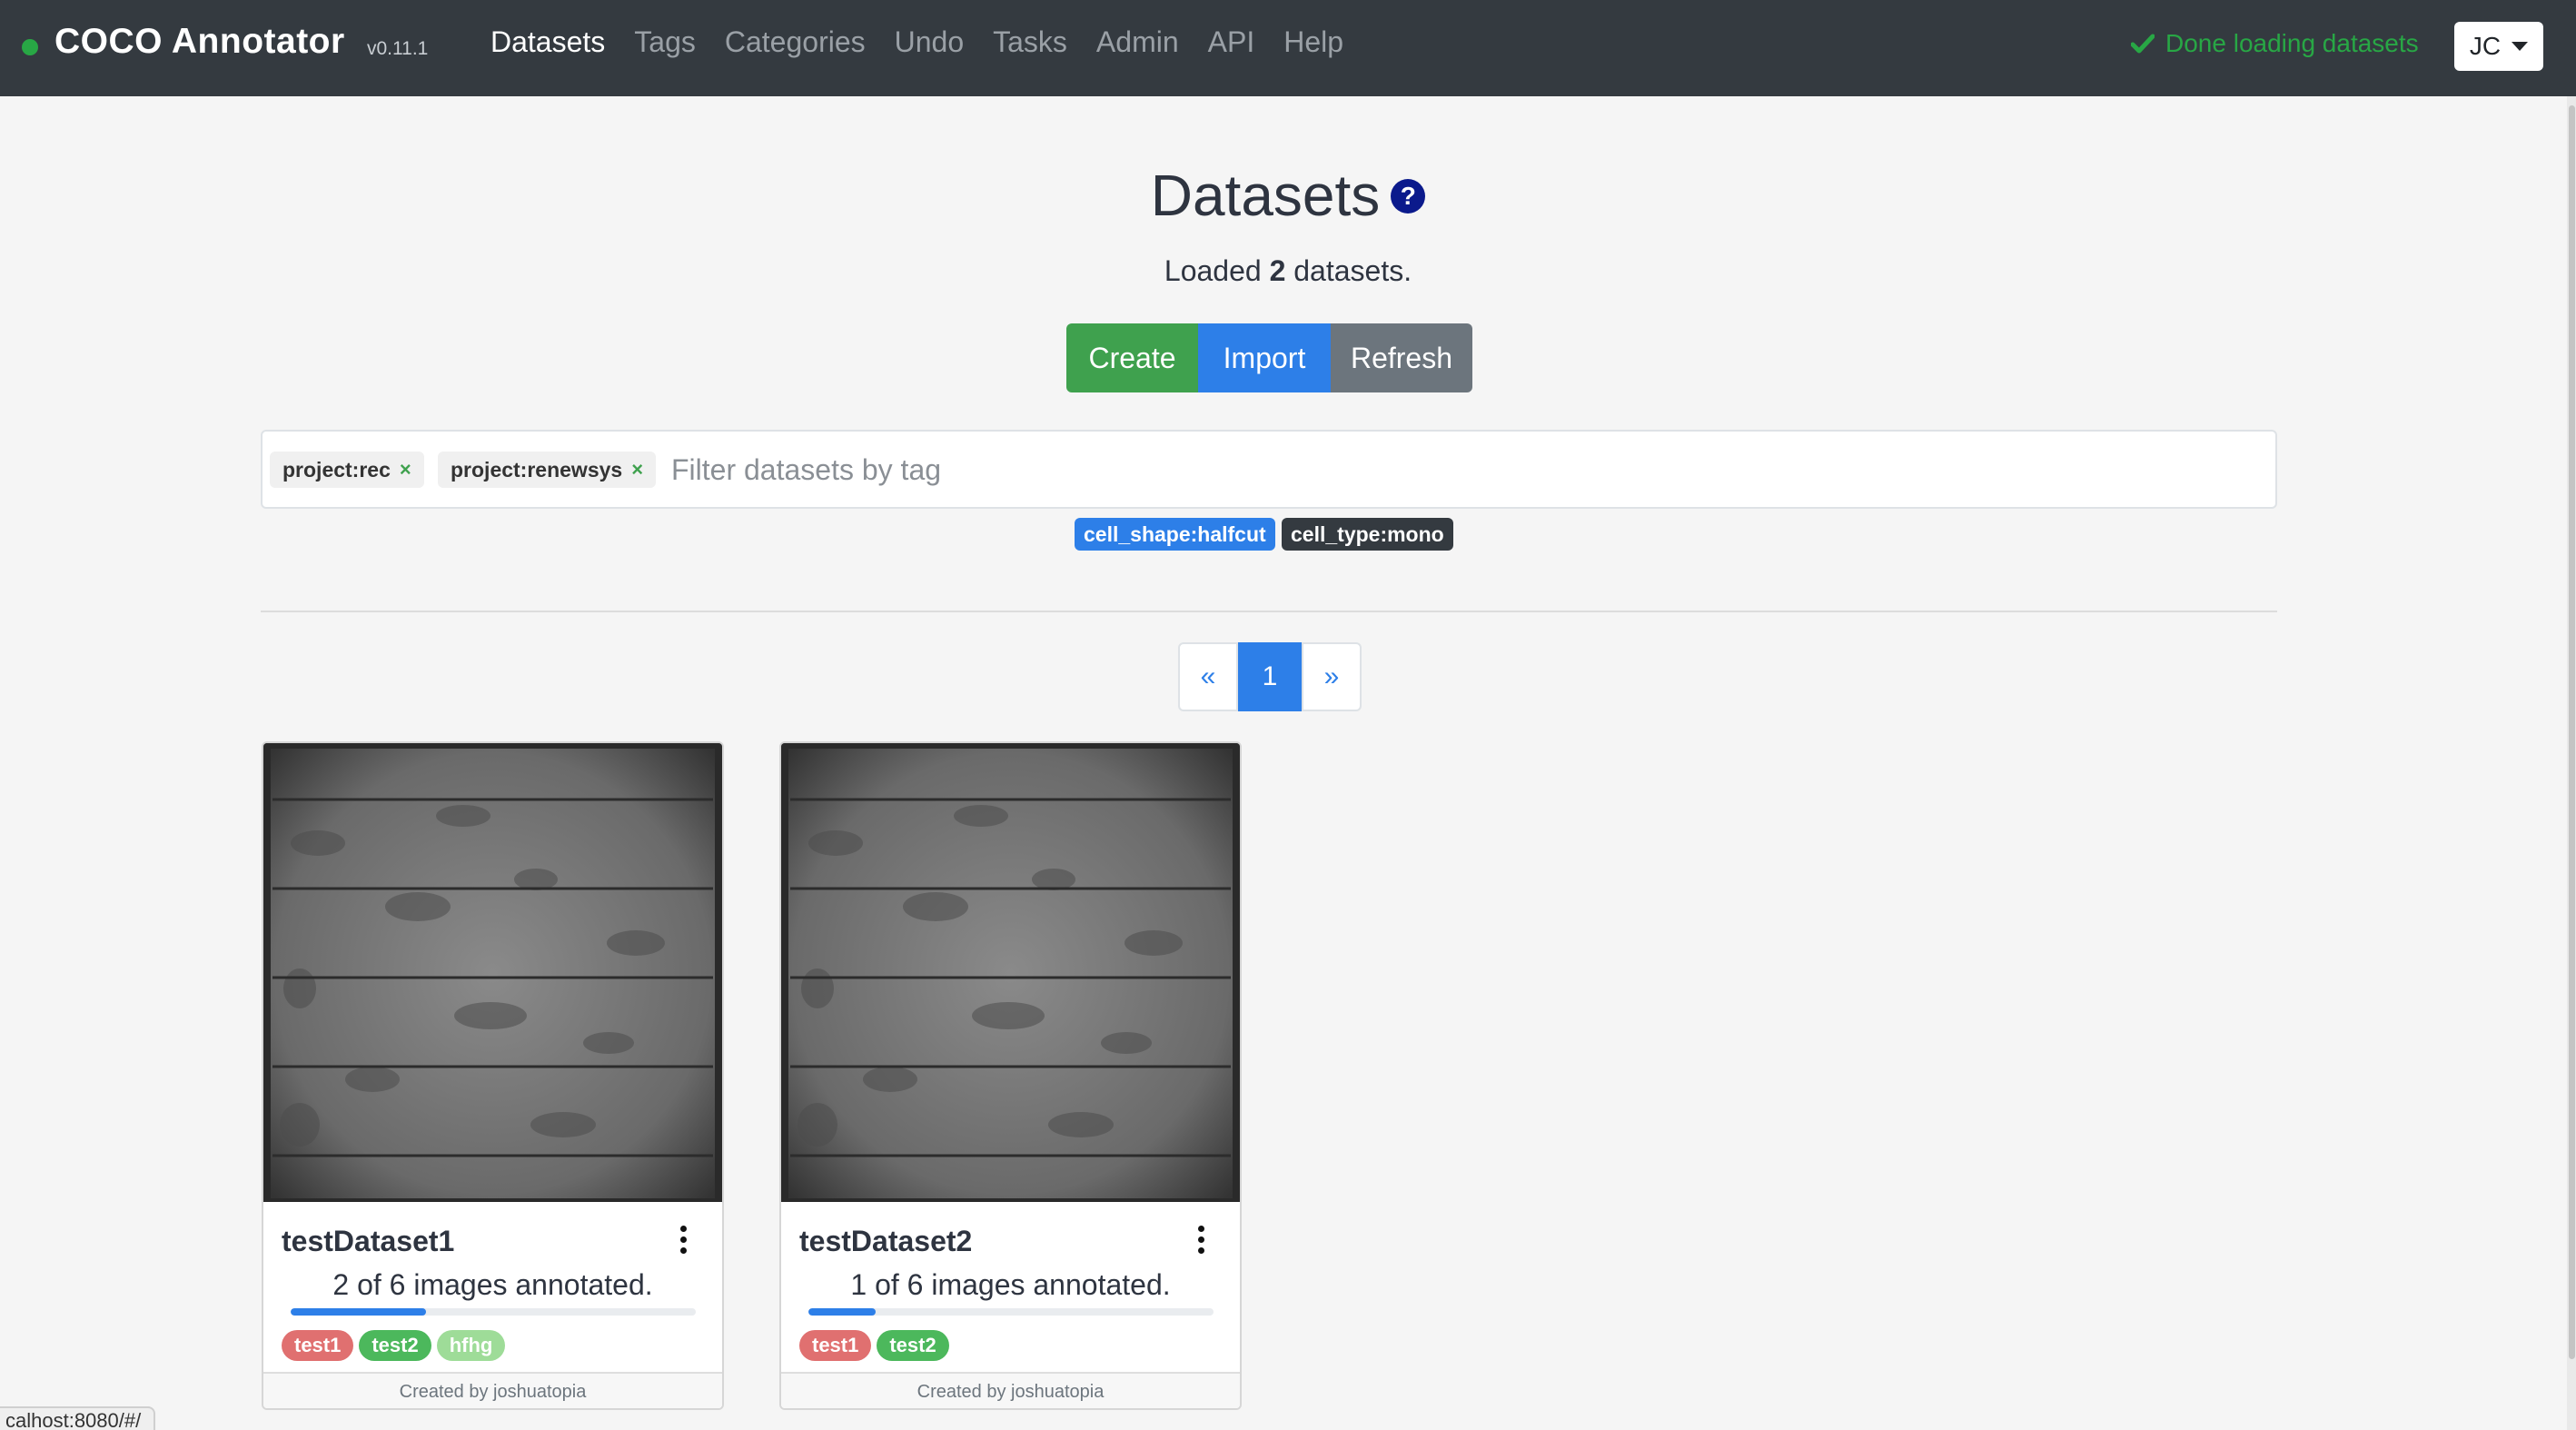  What do you see at coordinates (885, 1241) in the screenshot?
I see `dataset-name: testDataset2` at bounding box center [885, 1241].